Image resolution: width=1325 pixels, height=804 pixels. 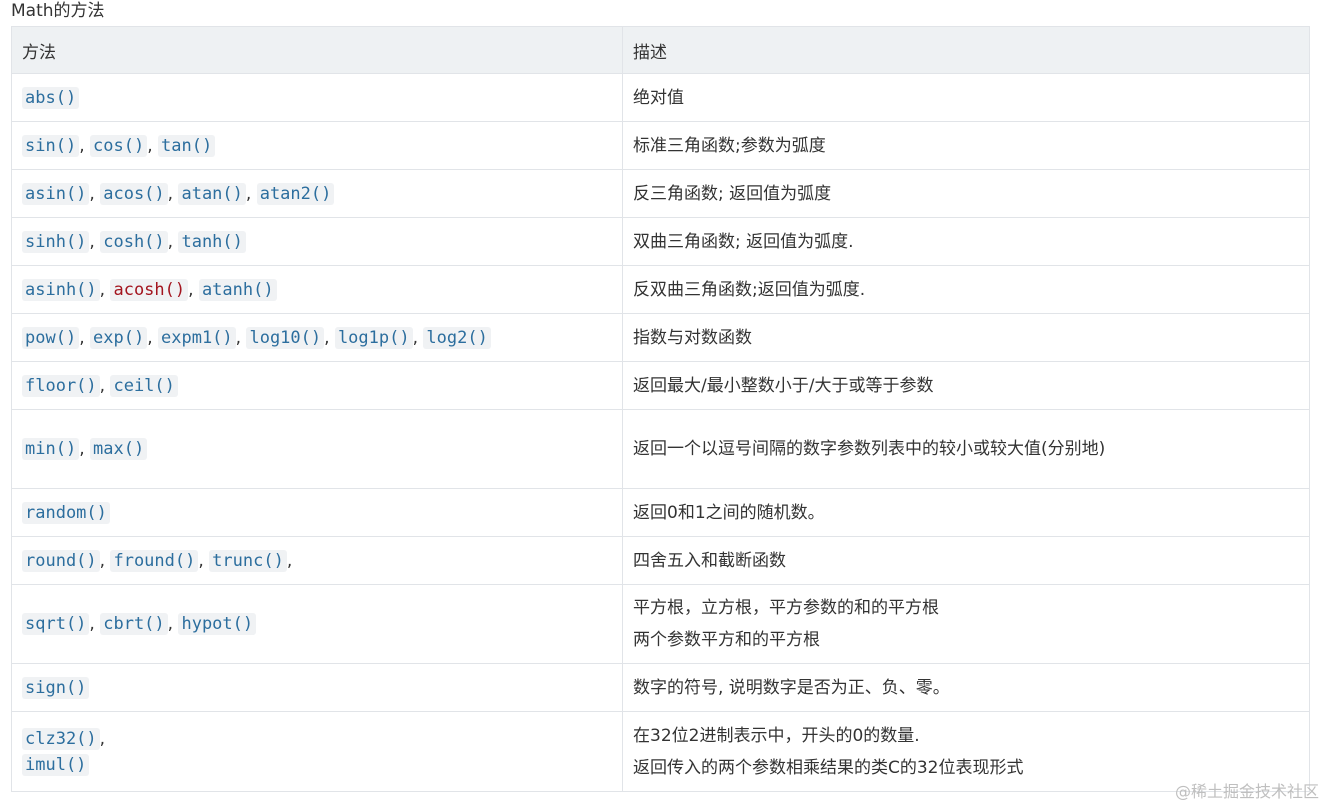 What do you see at coordinates (317, 560) in the screenshot?
I see `method-cell: round(), fround(), trunc(),` at bounding box center [317, 560].